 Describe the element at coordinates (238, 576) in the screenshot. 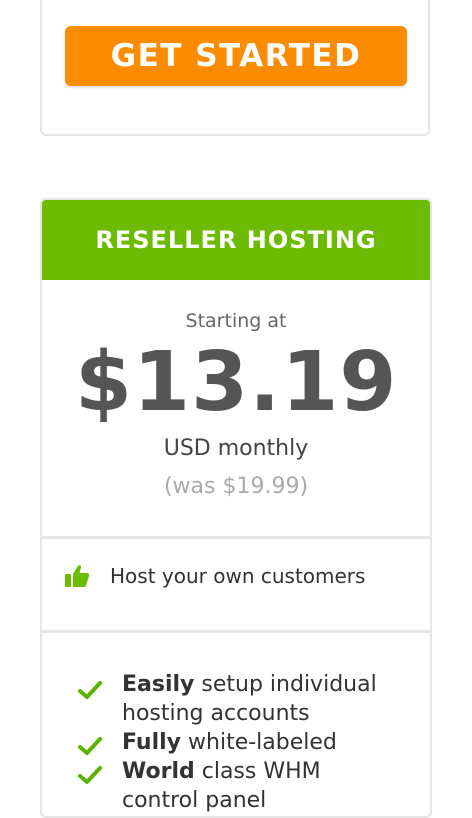

I see `highlight-text: Host your own customers` at that location.